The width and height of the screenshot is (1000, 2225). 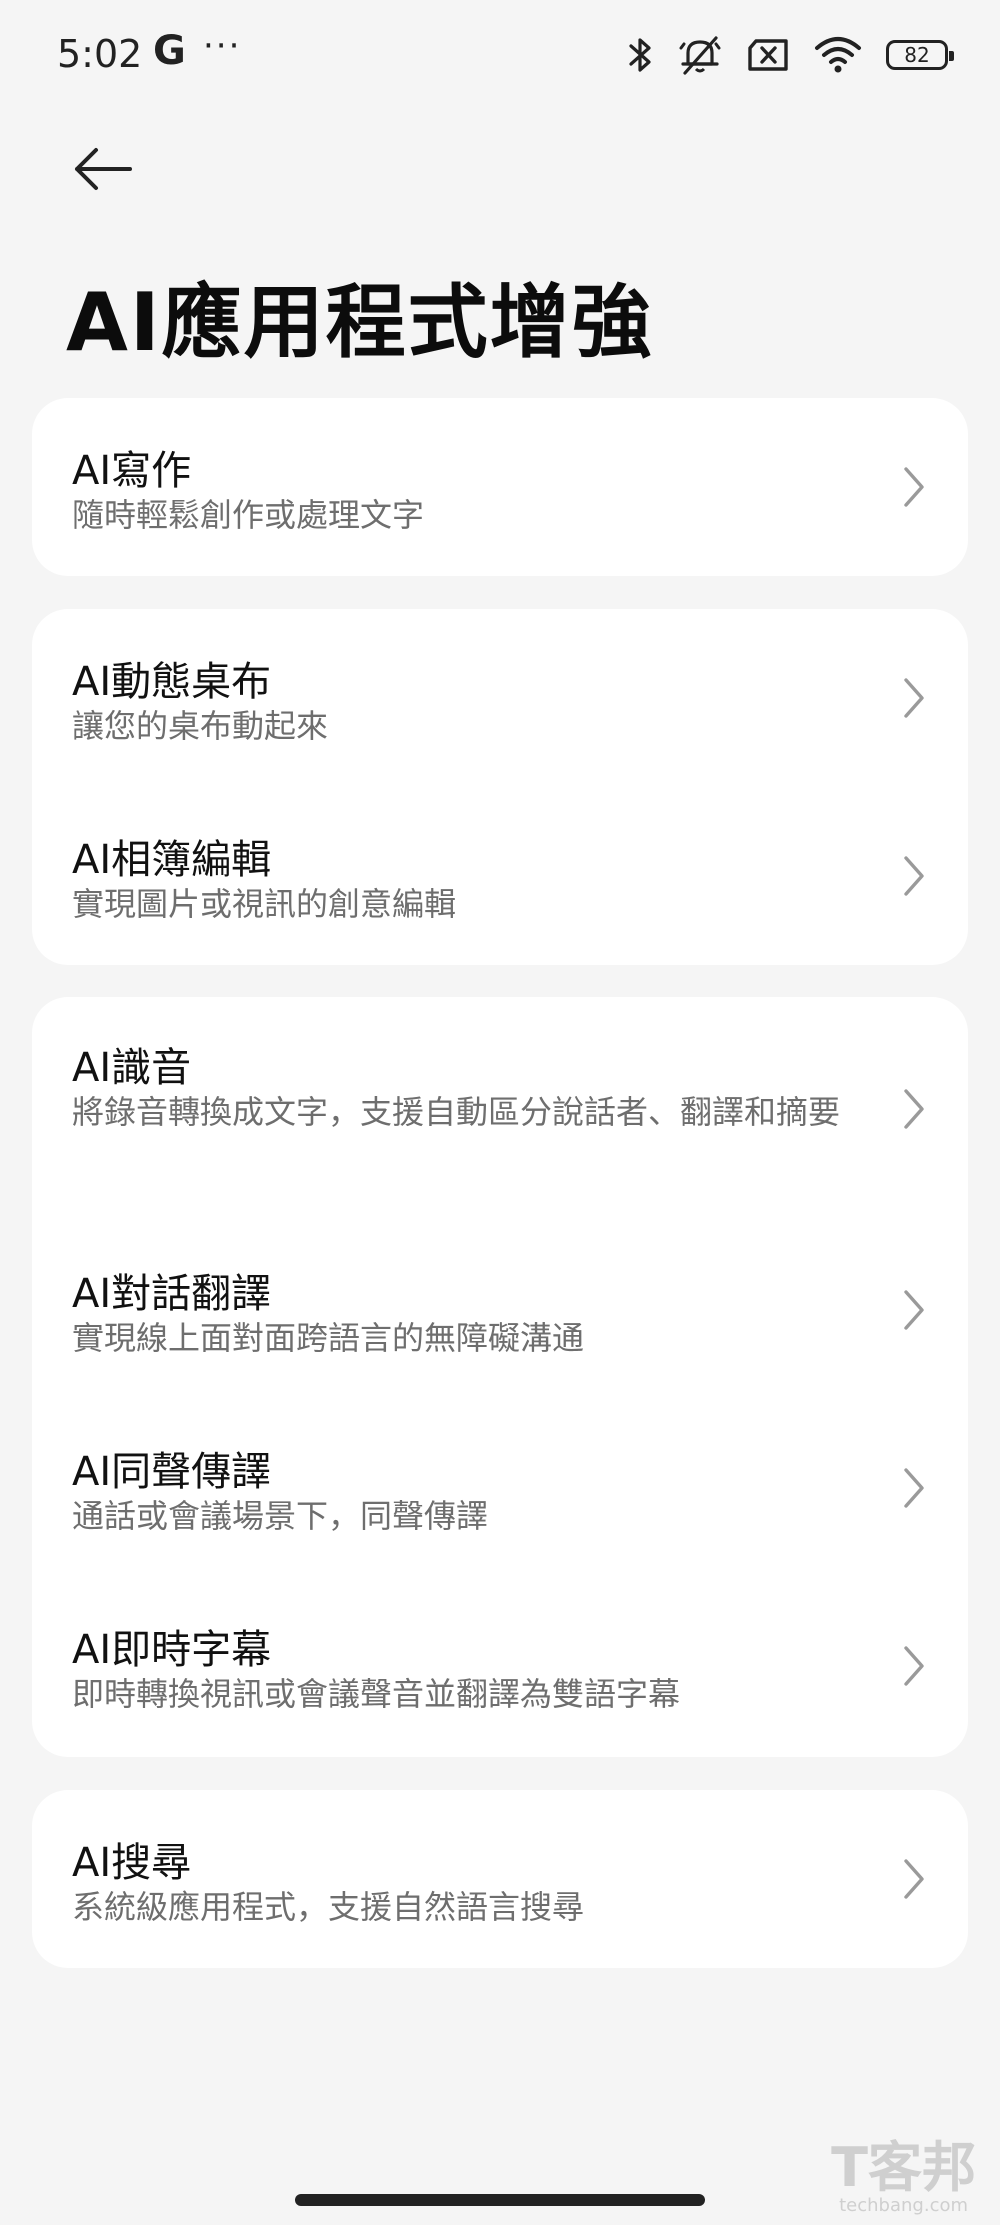 What do you see at coordinates (222, 46) in the screenshot?
I see `more-notifications-icon: ···` at bounding box center [222, 46].